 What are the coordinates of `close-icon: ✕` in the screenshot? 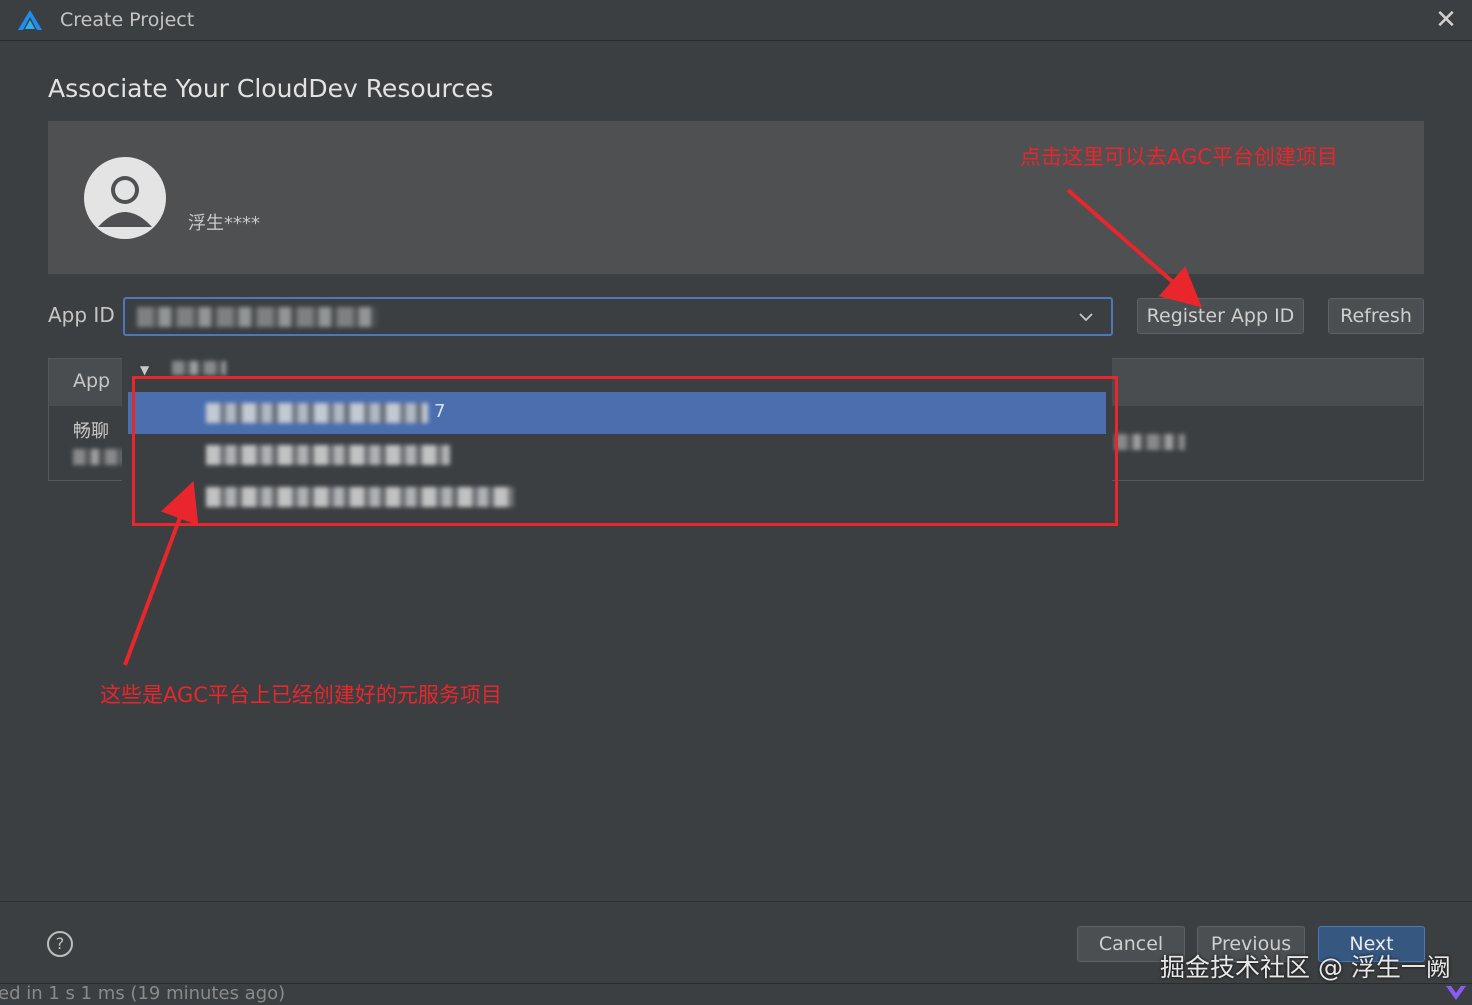 It's located at (1446, 20).